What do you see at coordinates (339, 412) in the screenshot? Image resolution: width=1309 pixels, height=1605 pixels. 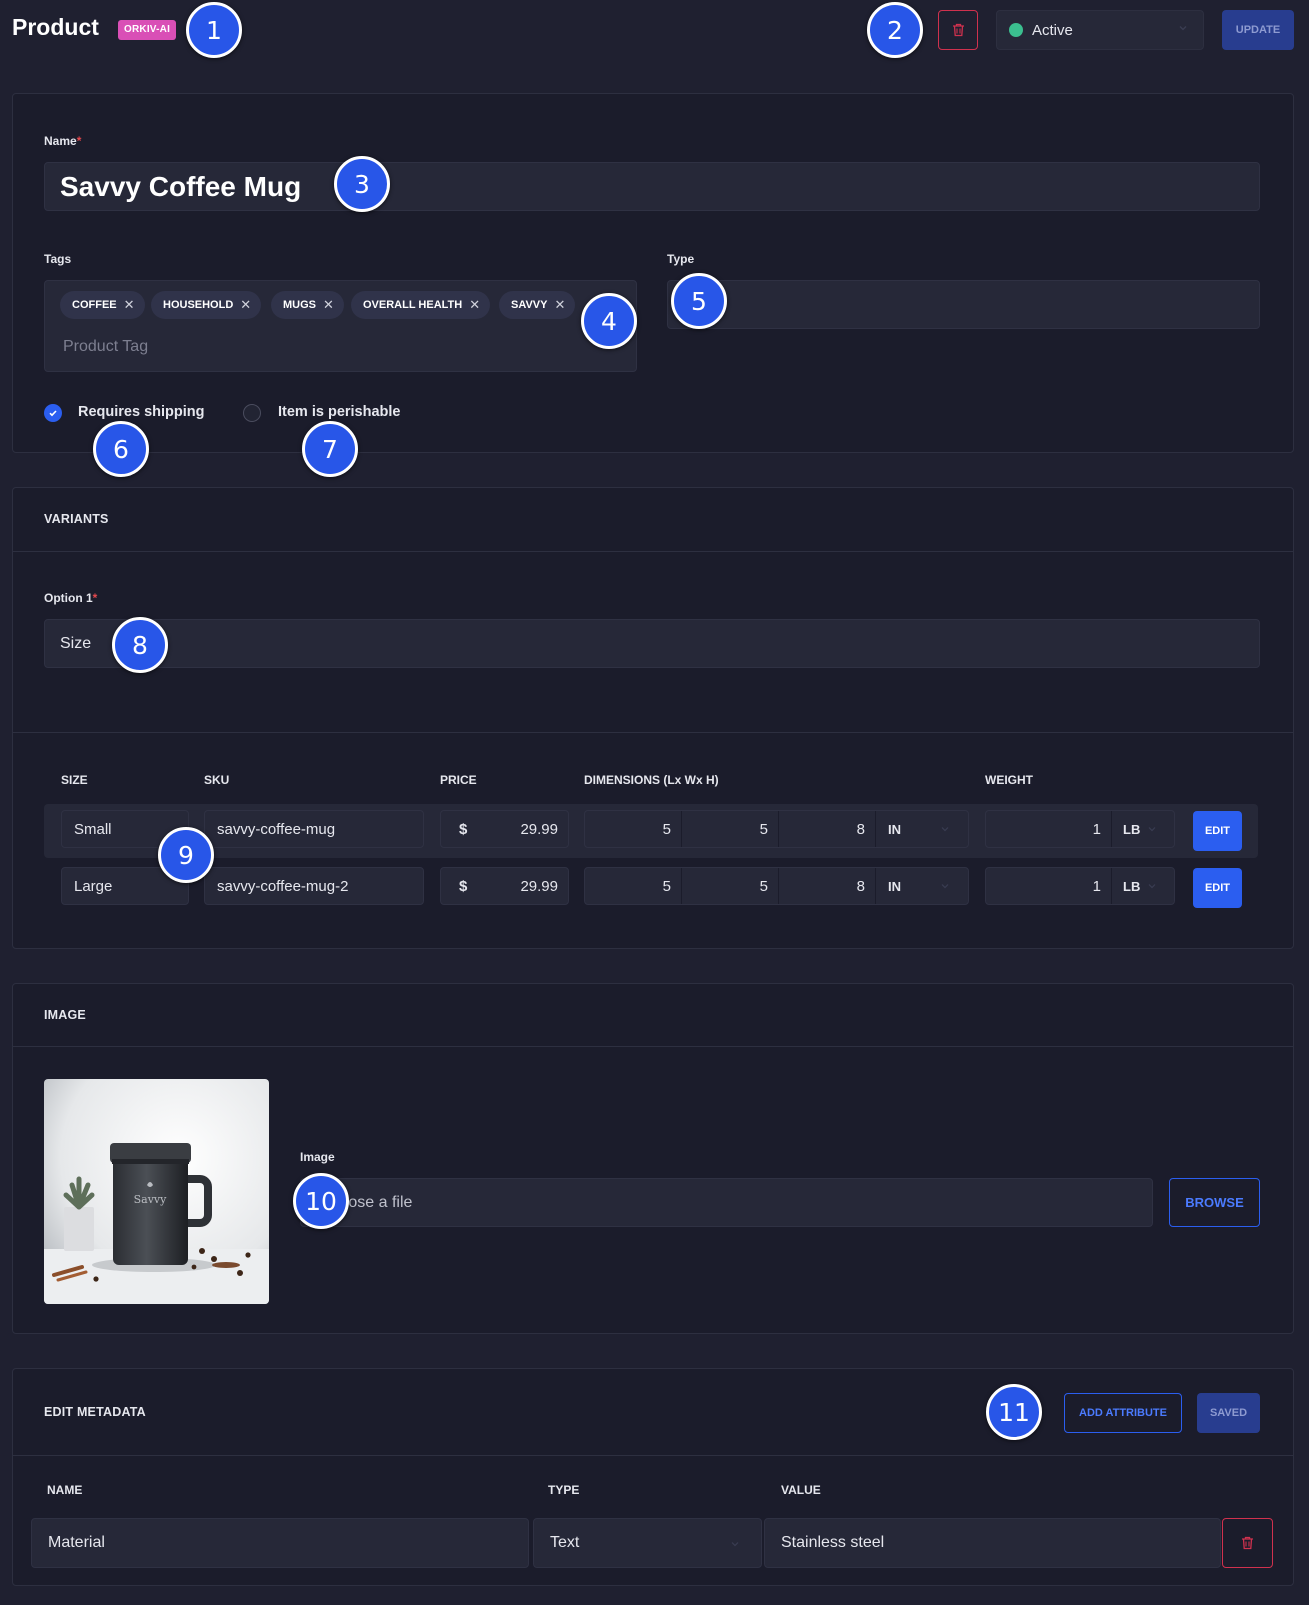 I see `perishable-label: Item is perishable` at bounding box center [339, 412].